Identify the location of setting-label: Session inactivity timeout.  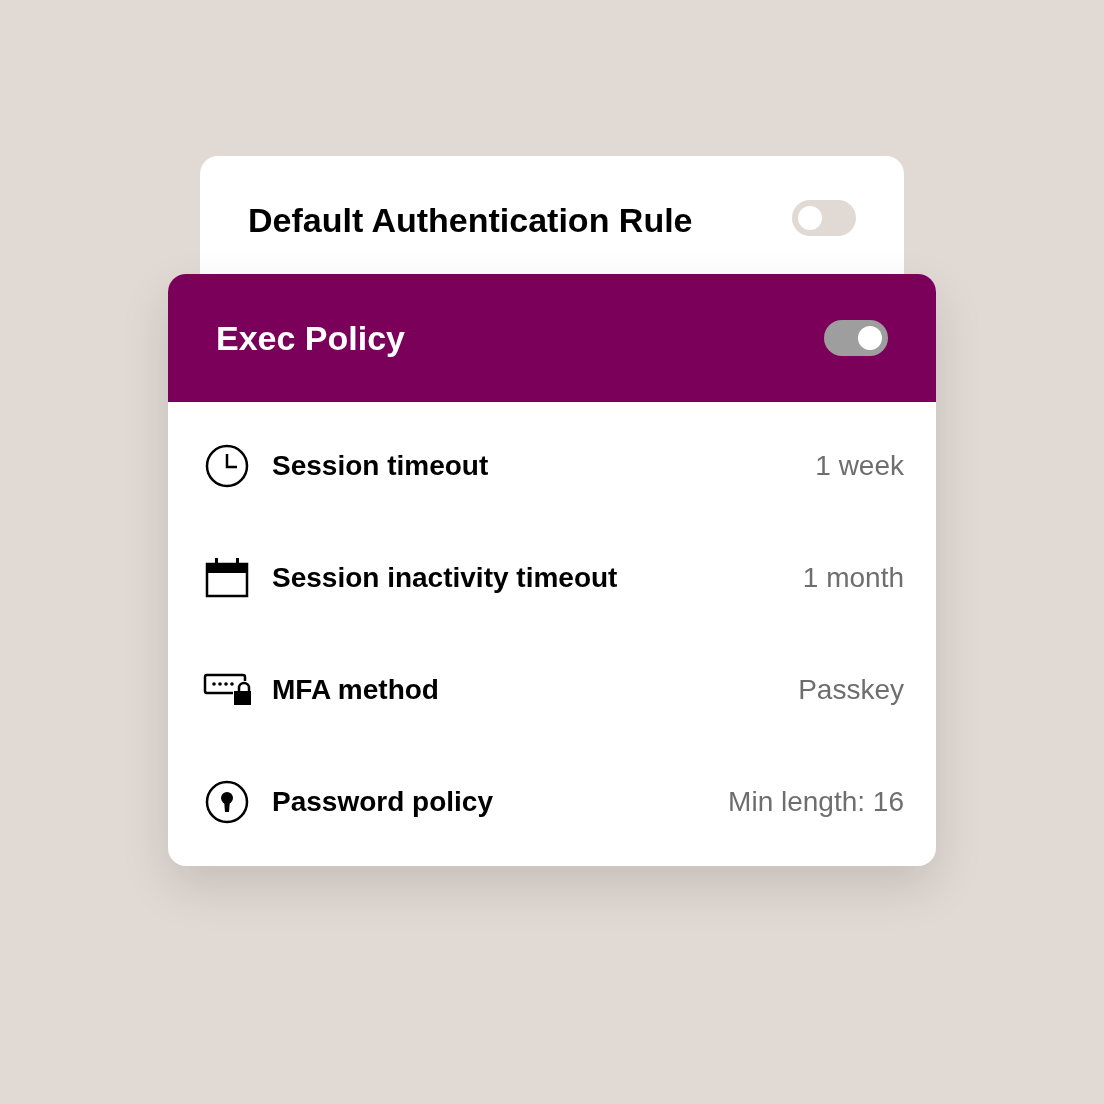
(445, 578).